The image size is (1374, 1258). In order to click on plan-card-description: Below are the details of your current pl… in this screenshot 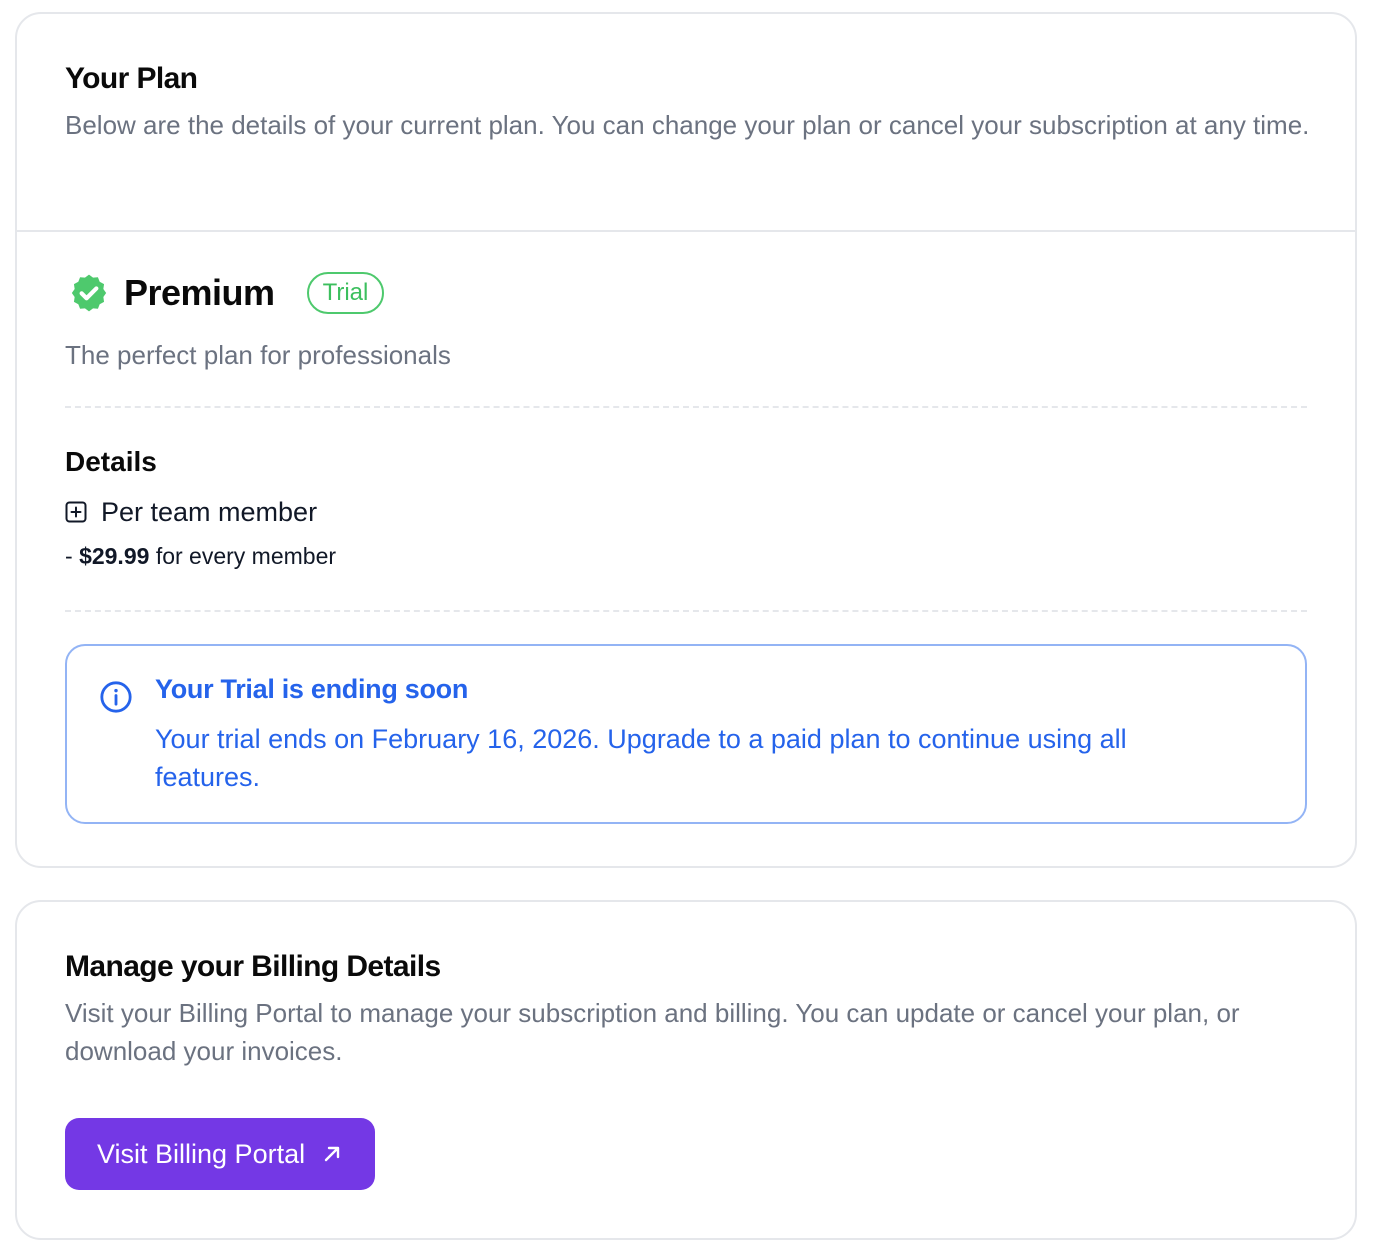, I will do `click(687, 125)`.